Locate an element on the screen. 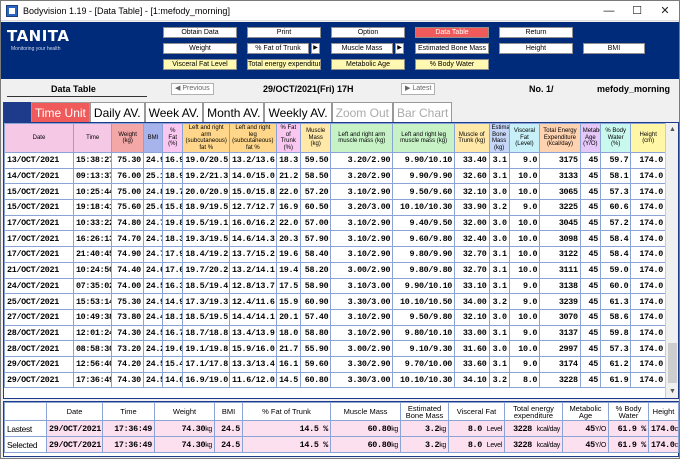 This screenshot has height=459, width=680. cell-trunk-muscle: 33.10 is located at coordinates (472, 286).